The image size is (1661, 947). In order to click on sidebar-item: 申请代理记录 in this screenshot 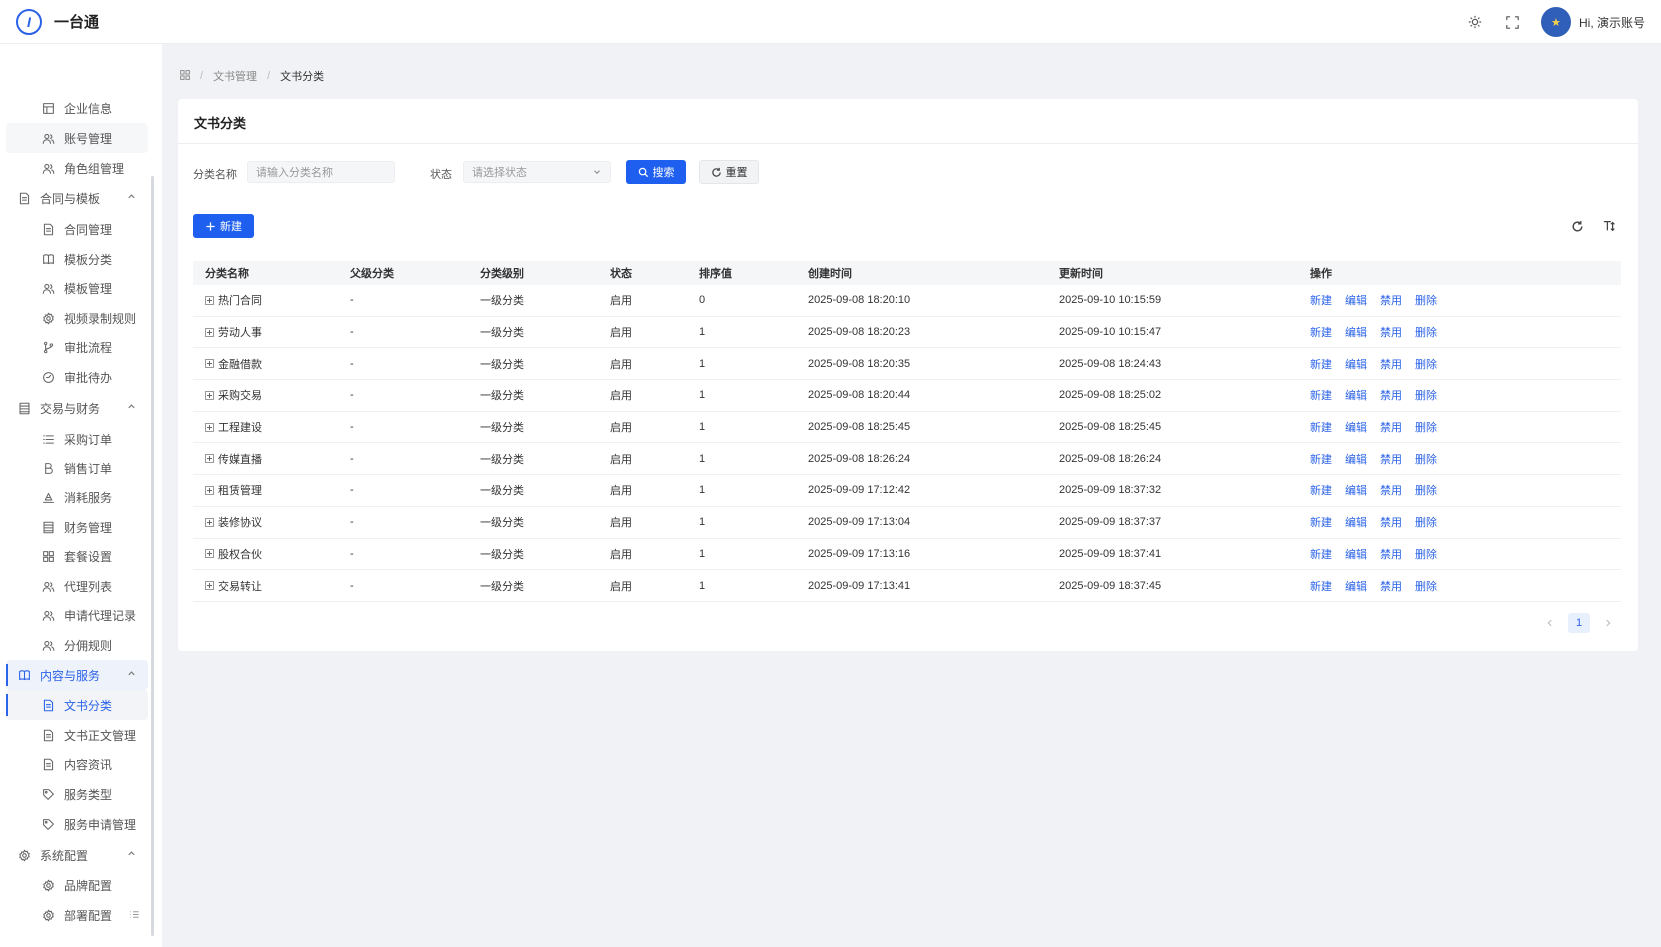, I will do `click(77, 615)`.